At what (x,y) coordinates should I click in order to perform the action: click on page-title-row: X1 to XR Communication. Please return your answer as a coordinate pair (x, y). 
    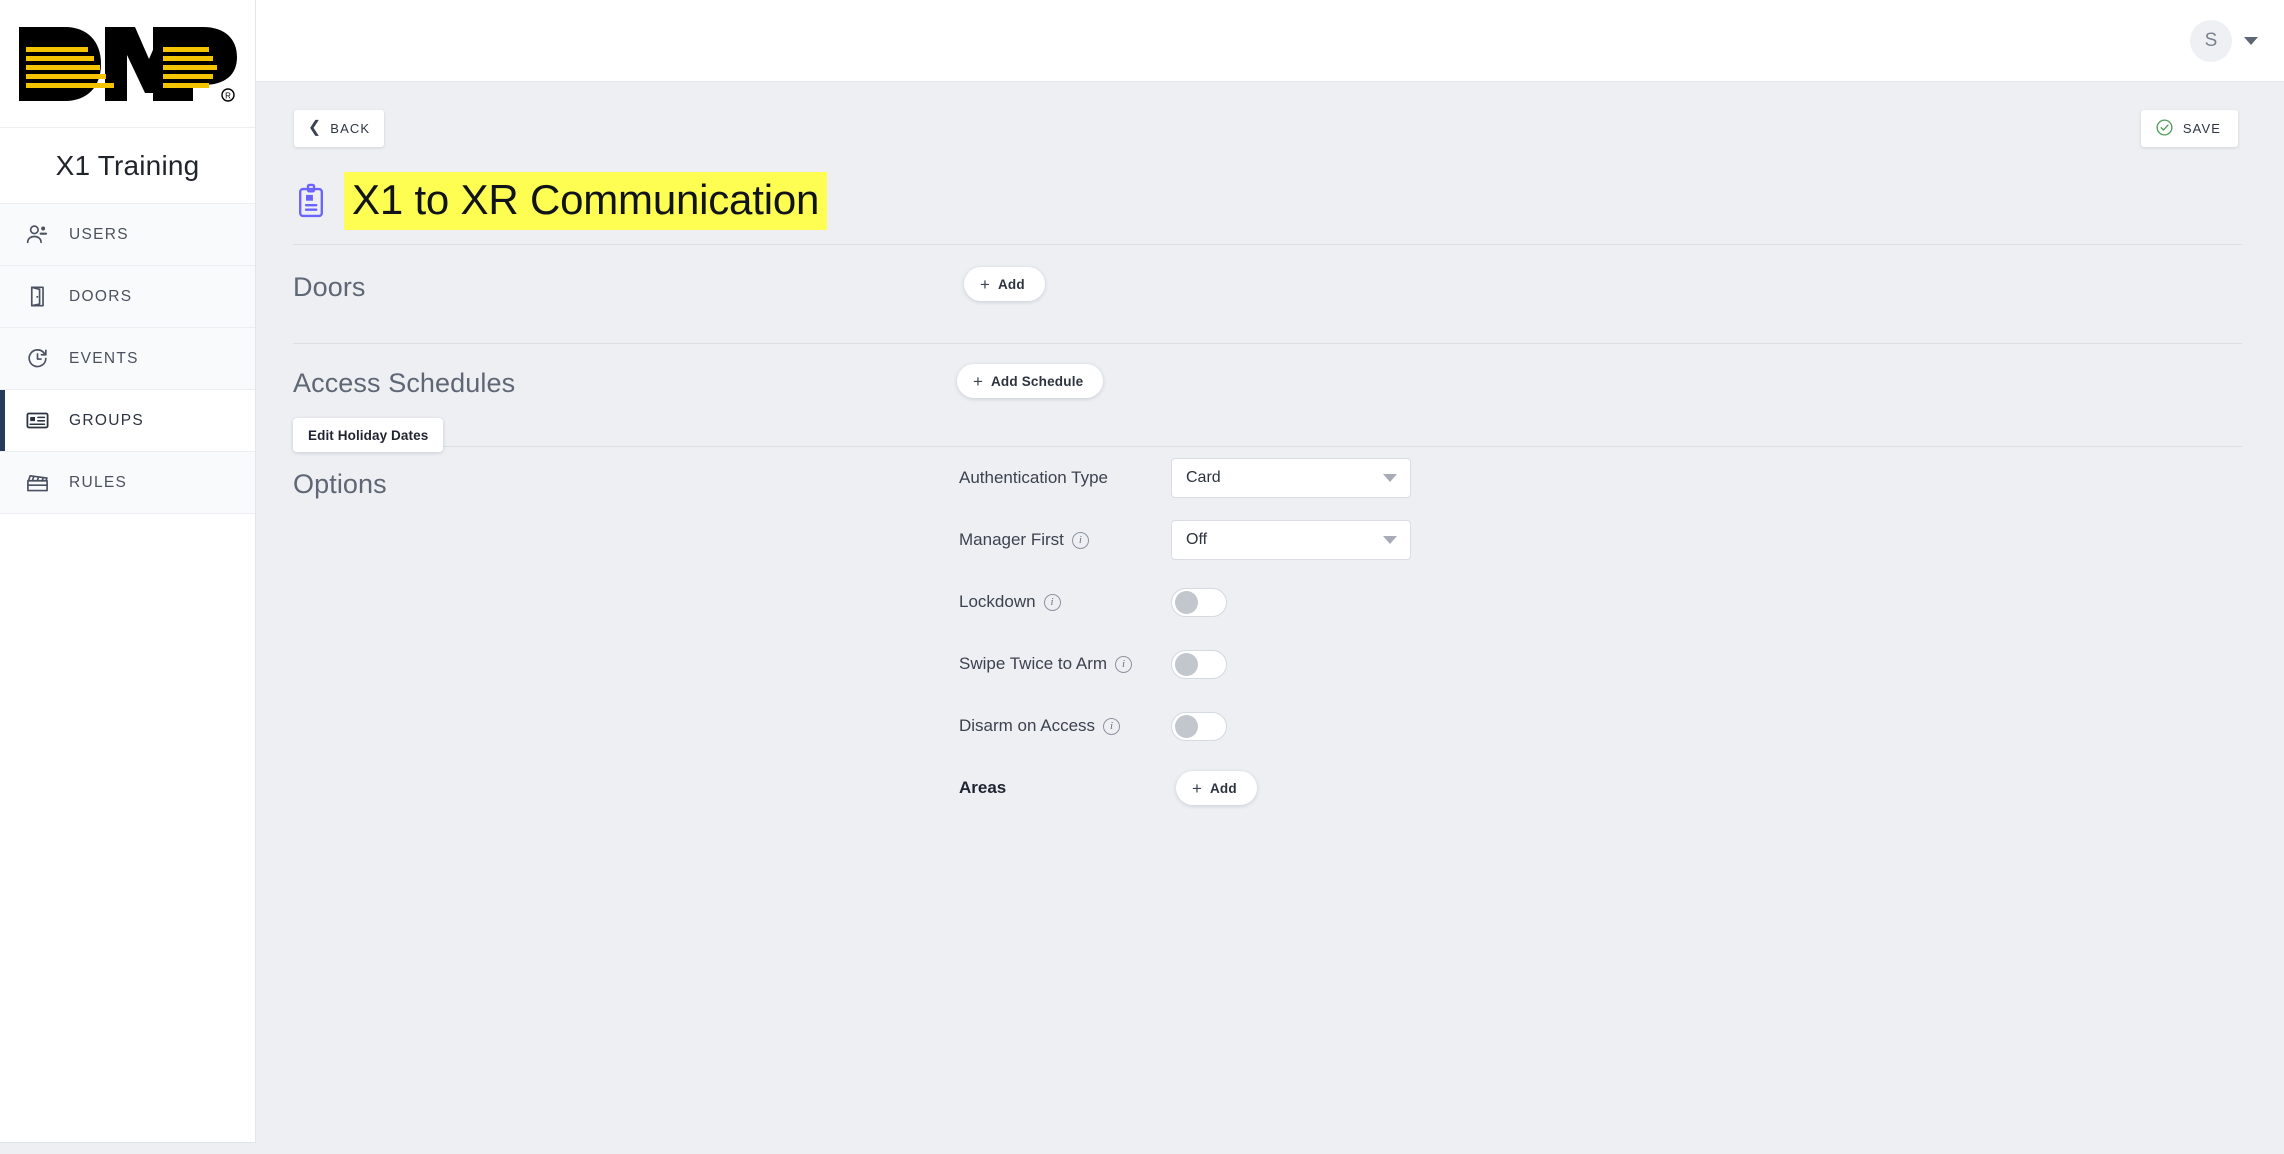
    Looking at the image, I should click on (1270, 201).